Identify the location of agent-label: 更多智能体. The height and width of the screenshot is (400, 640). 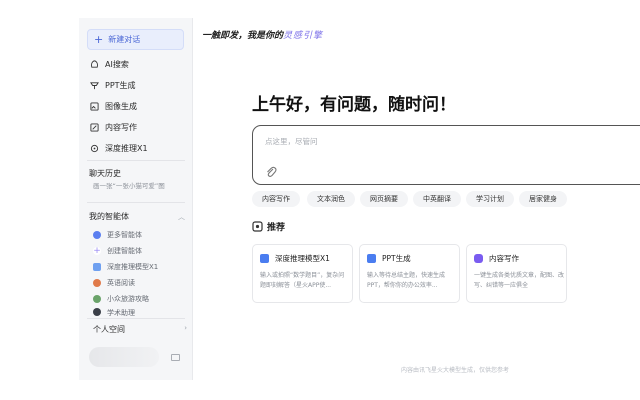
(124, 235).